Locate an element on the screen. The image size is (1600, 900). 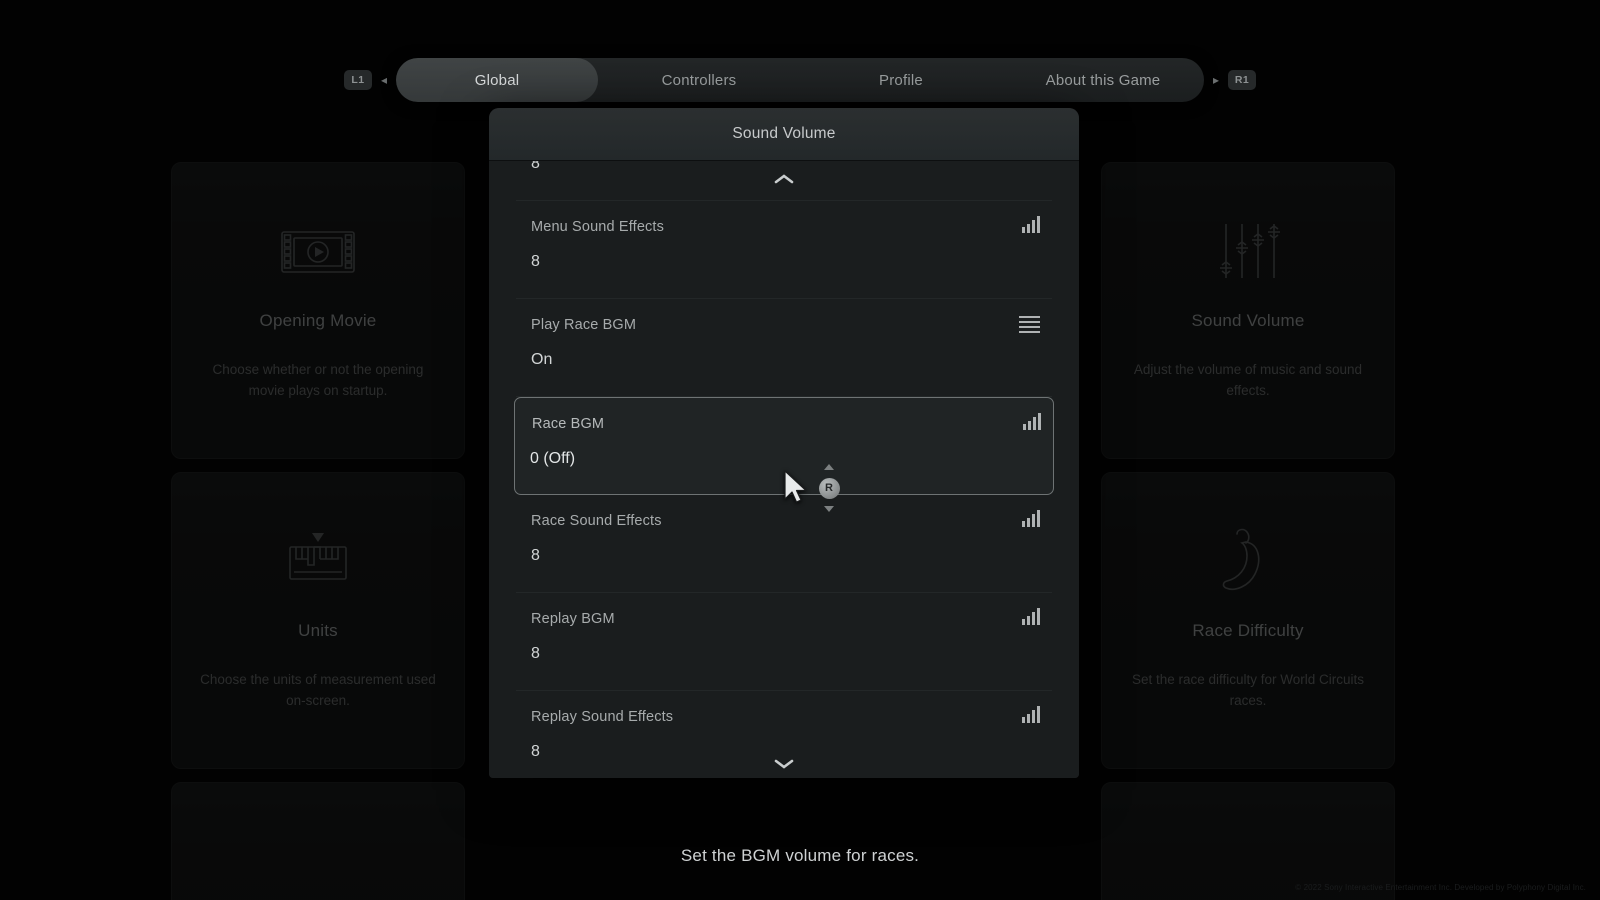
option-label: Race BGM is located at coordinates (568, 424).